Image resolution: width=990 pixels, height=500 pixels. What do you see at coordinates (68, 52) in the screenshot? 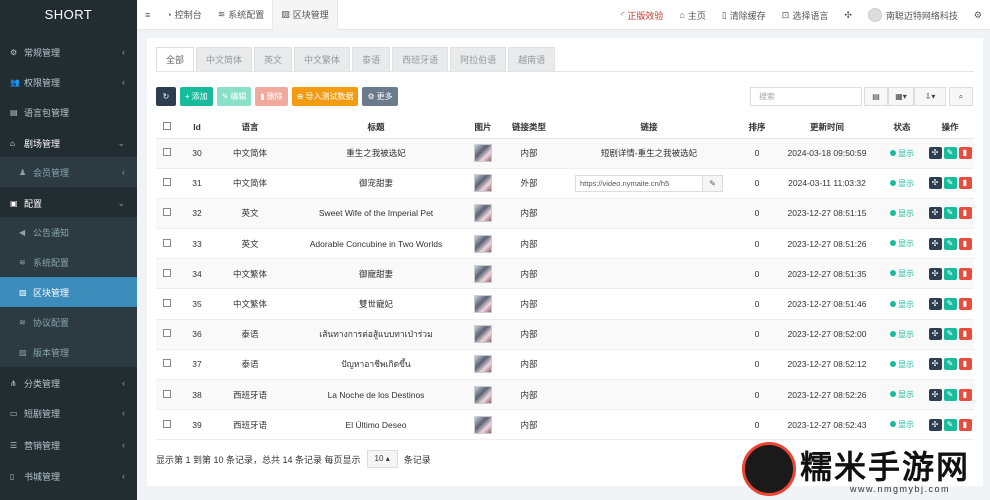
I see `sidebar-item: ⚙ 常规管理 ‹` at bounding box center [68, 52].